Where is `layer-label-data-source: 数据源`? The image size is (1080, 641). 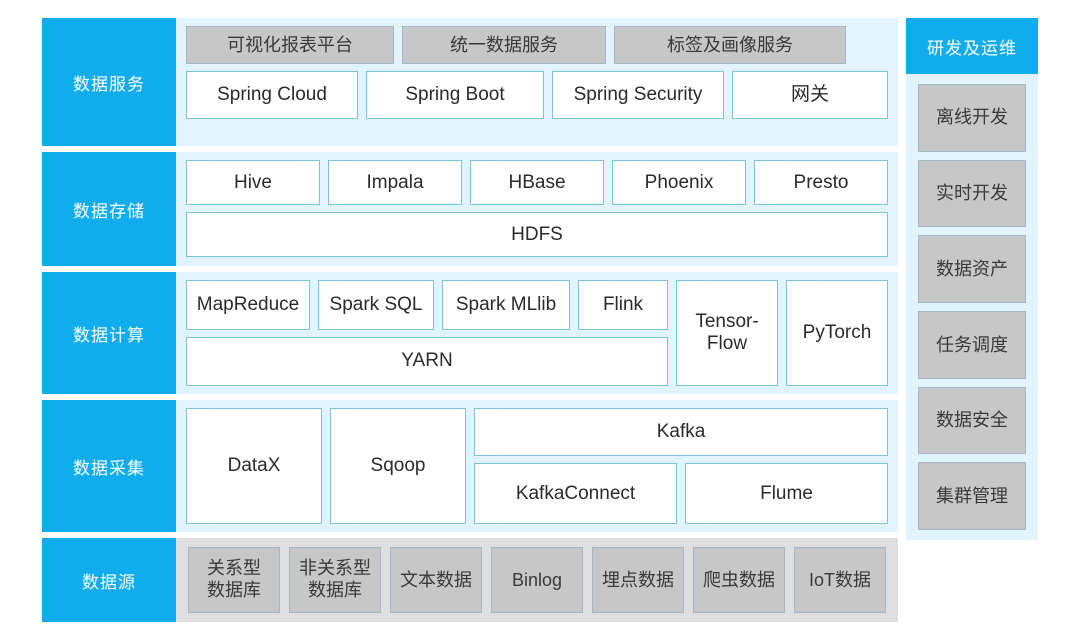 layer-label-data-source: 数据源 is located at coordinates (109, 580).